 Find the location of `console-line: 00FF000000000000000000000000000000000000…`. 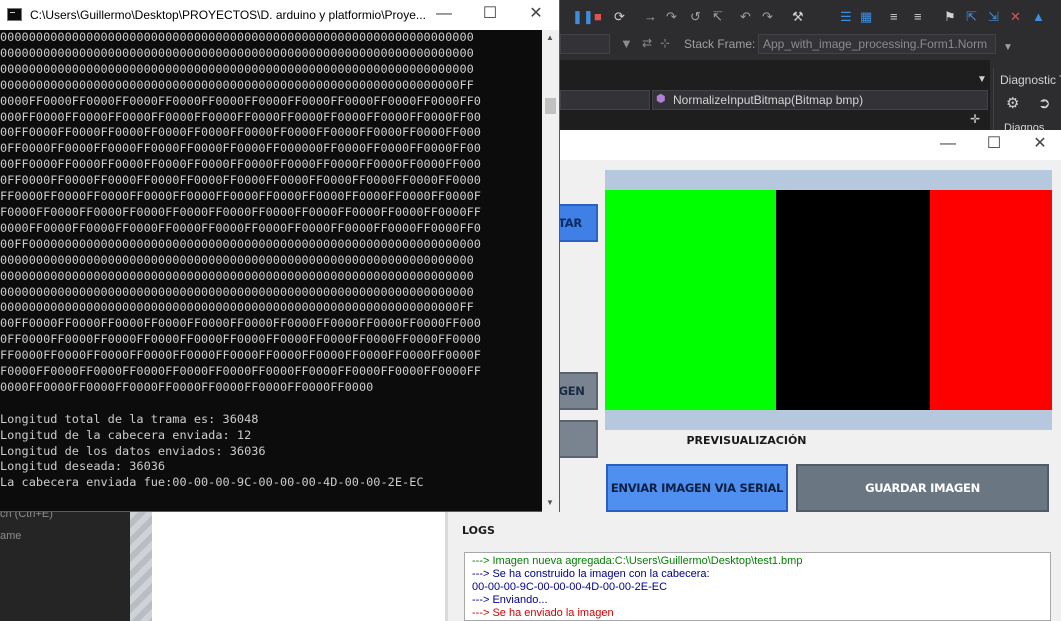

console-line: 00FF000000000000000000000000000000000000… is located at coordinates (240, 243).